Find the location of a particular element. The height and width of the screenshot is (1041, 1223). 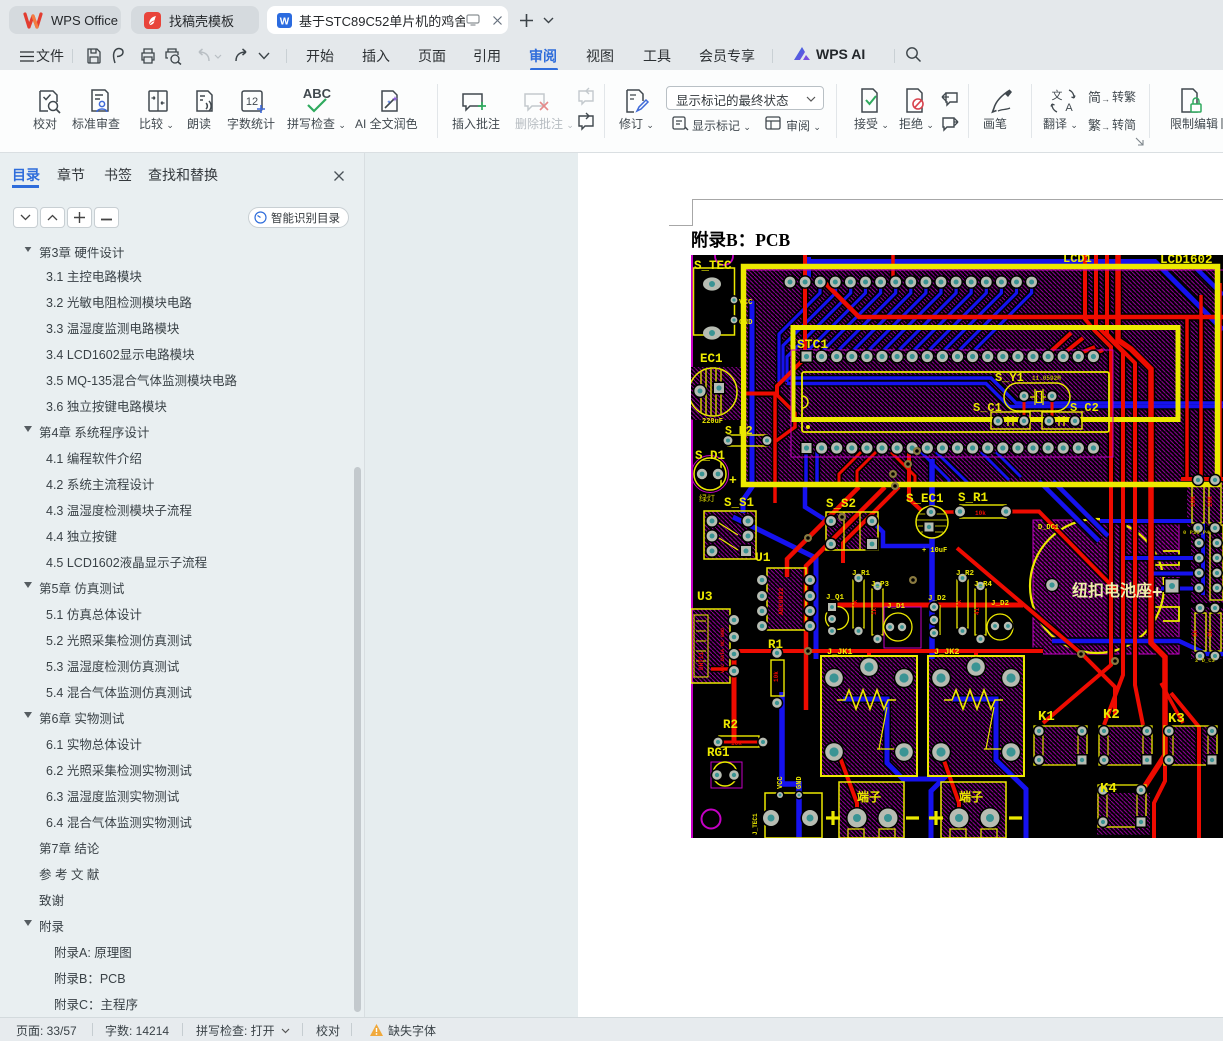

svg-text: 11.0592M is located at coordinates (1046, 378).